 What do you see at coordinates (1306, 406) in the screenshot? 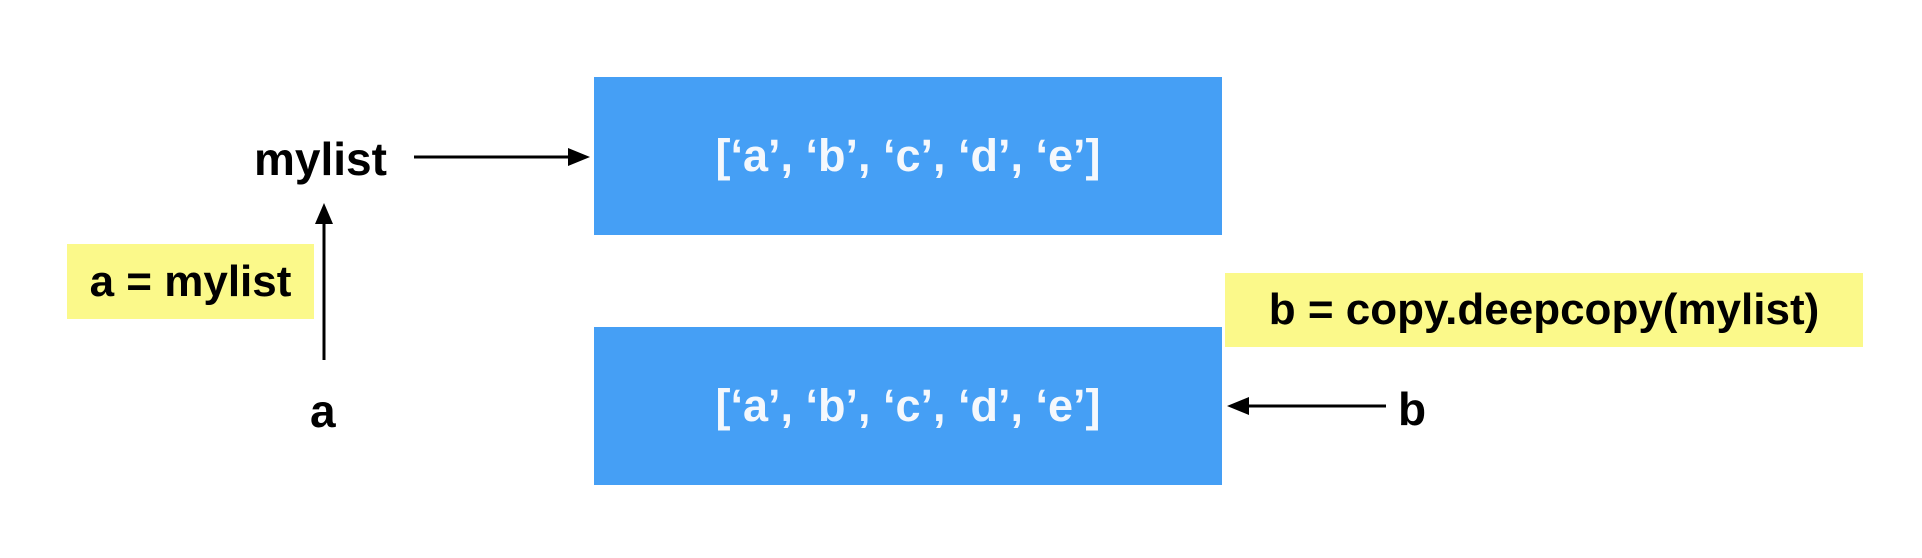
I see `b-to-copy-arrow` at bounding box center [1306, 406].